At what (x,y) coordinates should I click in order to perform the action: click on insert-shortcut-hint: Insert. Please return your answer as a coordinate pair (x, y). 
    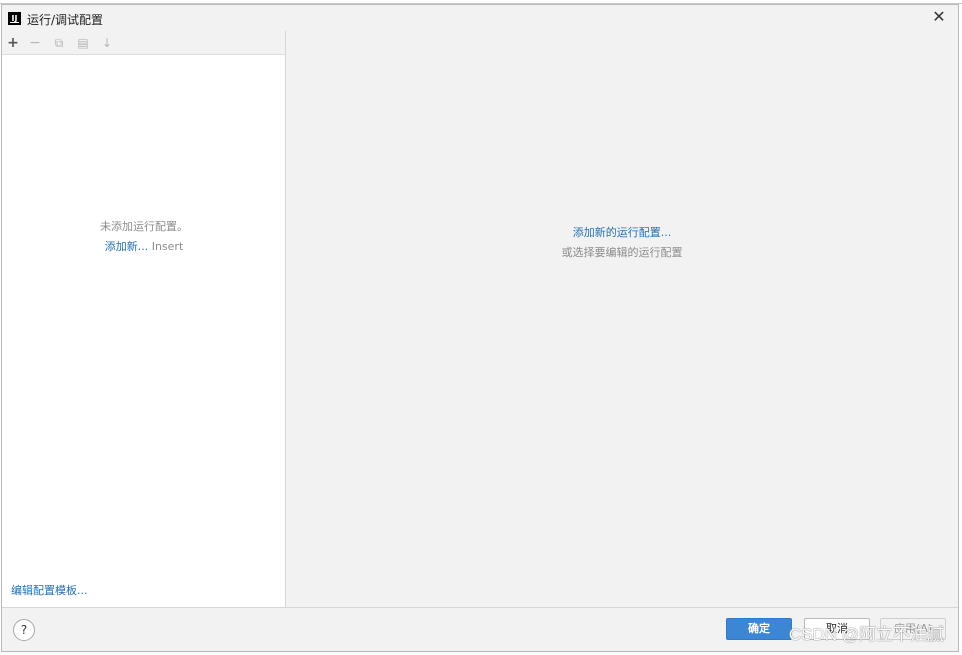
    Looking at the image, I should click on (167, 246).